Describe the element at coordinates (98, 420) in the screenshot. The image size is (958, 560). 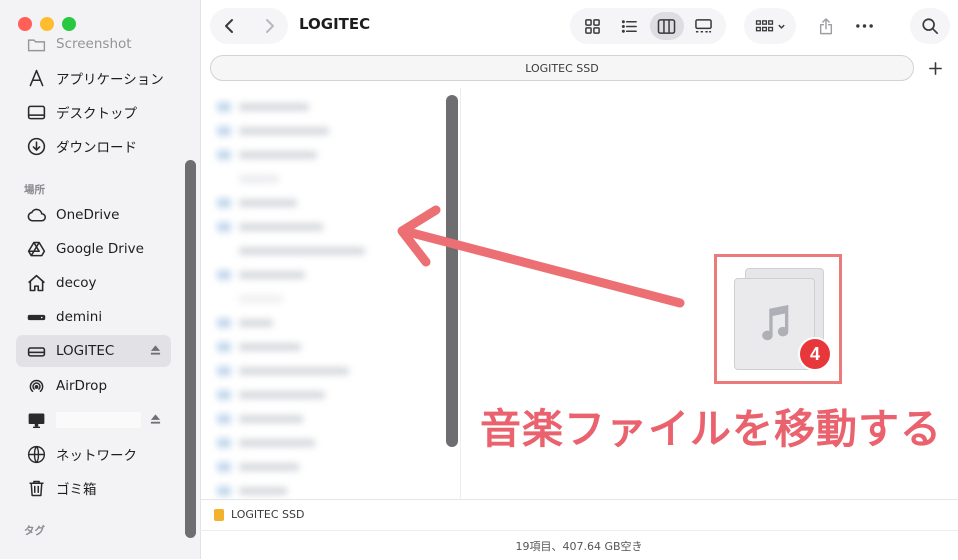
I see `redacted-label` at that location.